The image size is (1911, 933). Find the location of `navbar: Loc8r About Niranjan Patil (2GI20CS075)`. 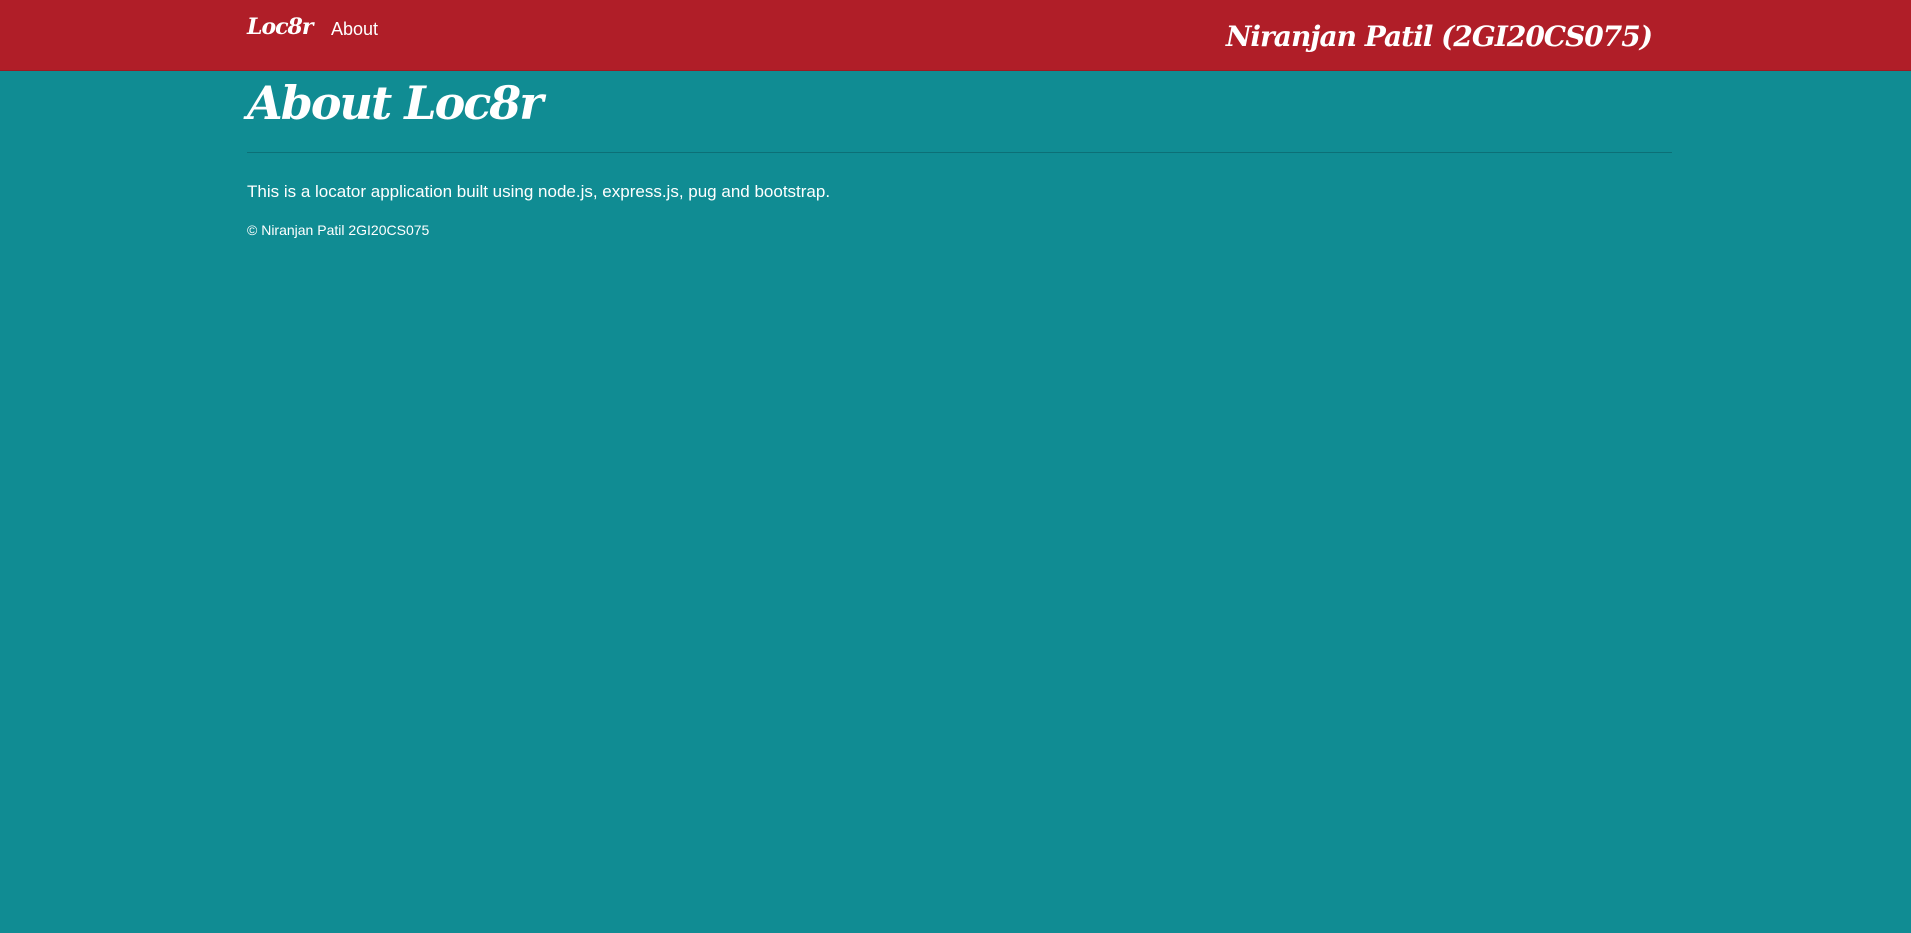

navbar: Loc8r About Niranjan Patil (2GI20CS075) is located at coordinates (955, 35).